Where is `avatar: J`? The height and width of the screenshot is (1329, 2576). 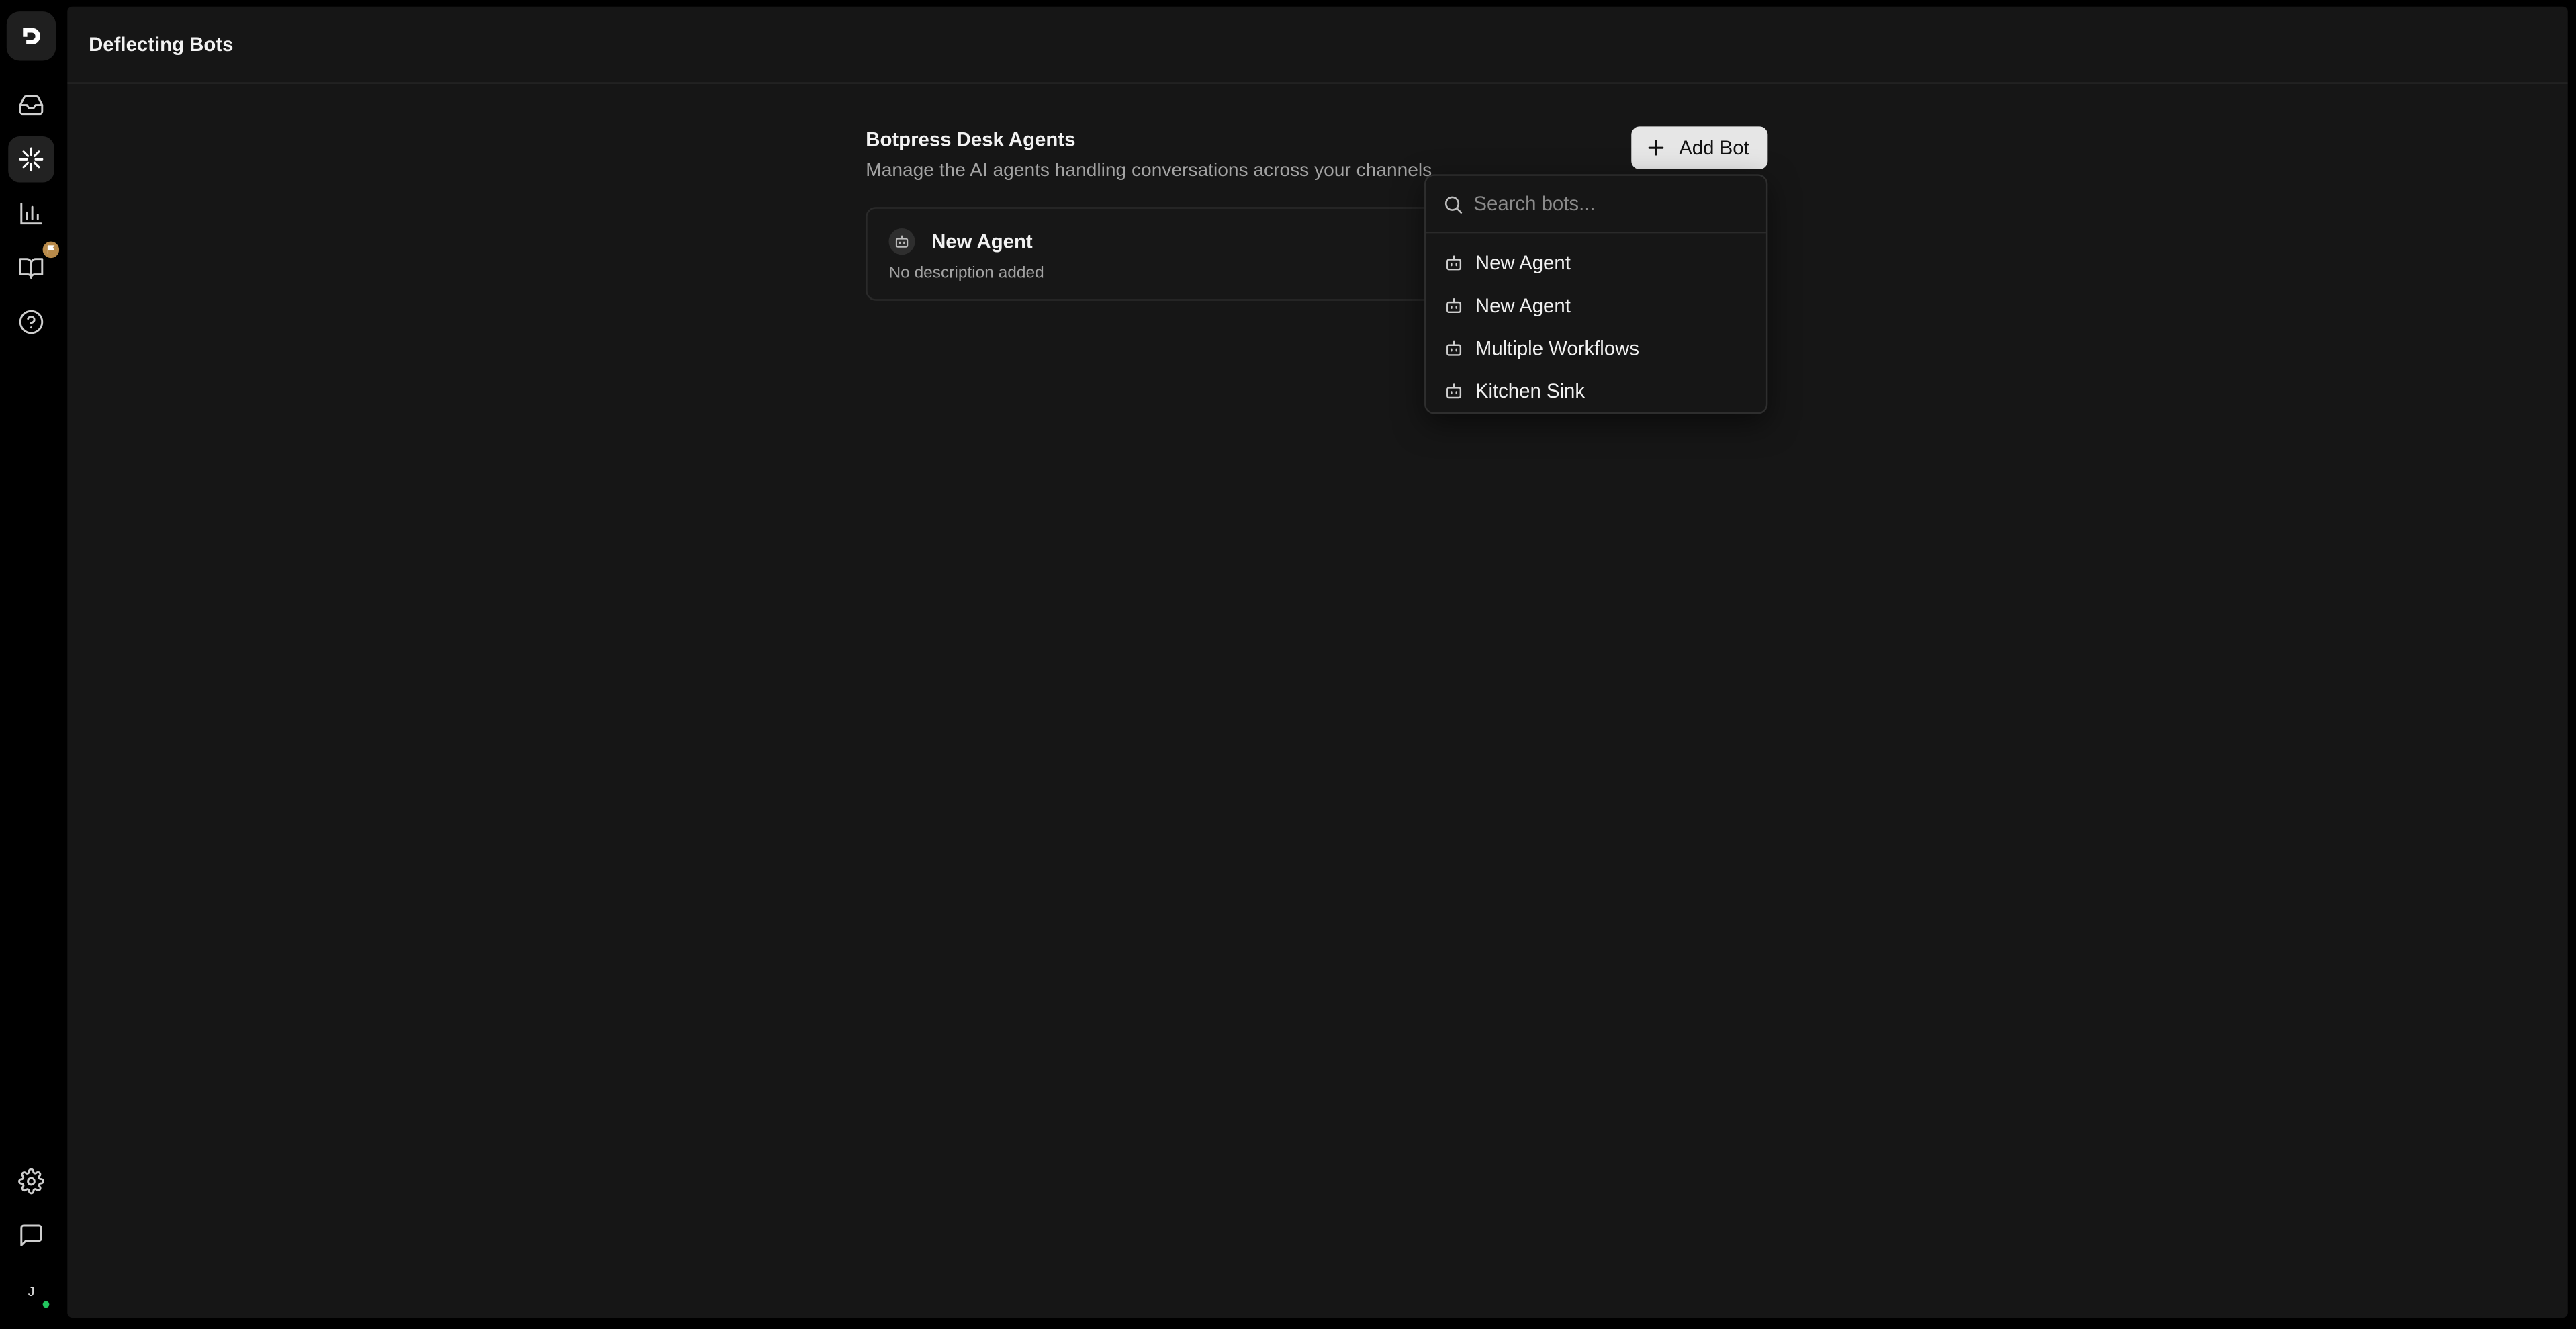
avatar: J is located at coordinates (33, 1293).